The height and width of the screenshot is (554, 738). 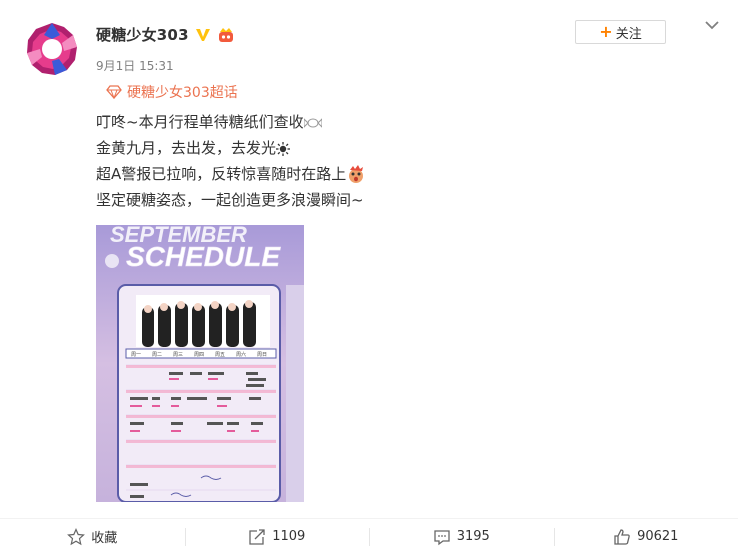 I want to click on comment-button: 3195, so click(x=461, y=536).